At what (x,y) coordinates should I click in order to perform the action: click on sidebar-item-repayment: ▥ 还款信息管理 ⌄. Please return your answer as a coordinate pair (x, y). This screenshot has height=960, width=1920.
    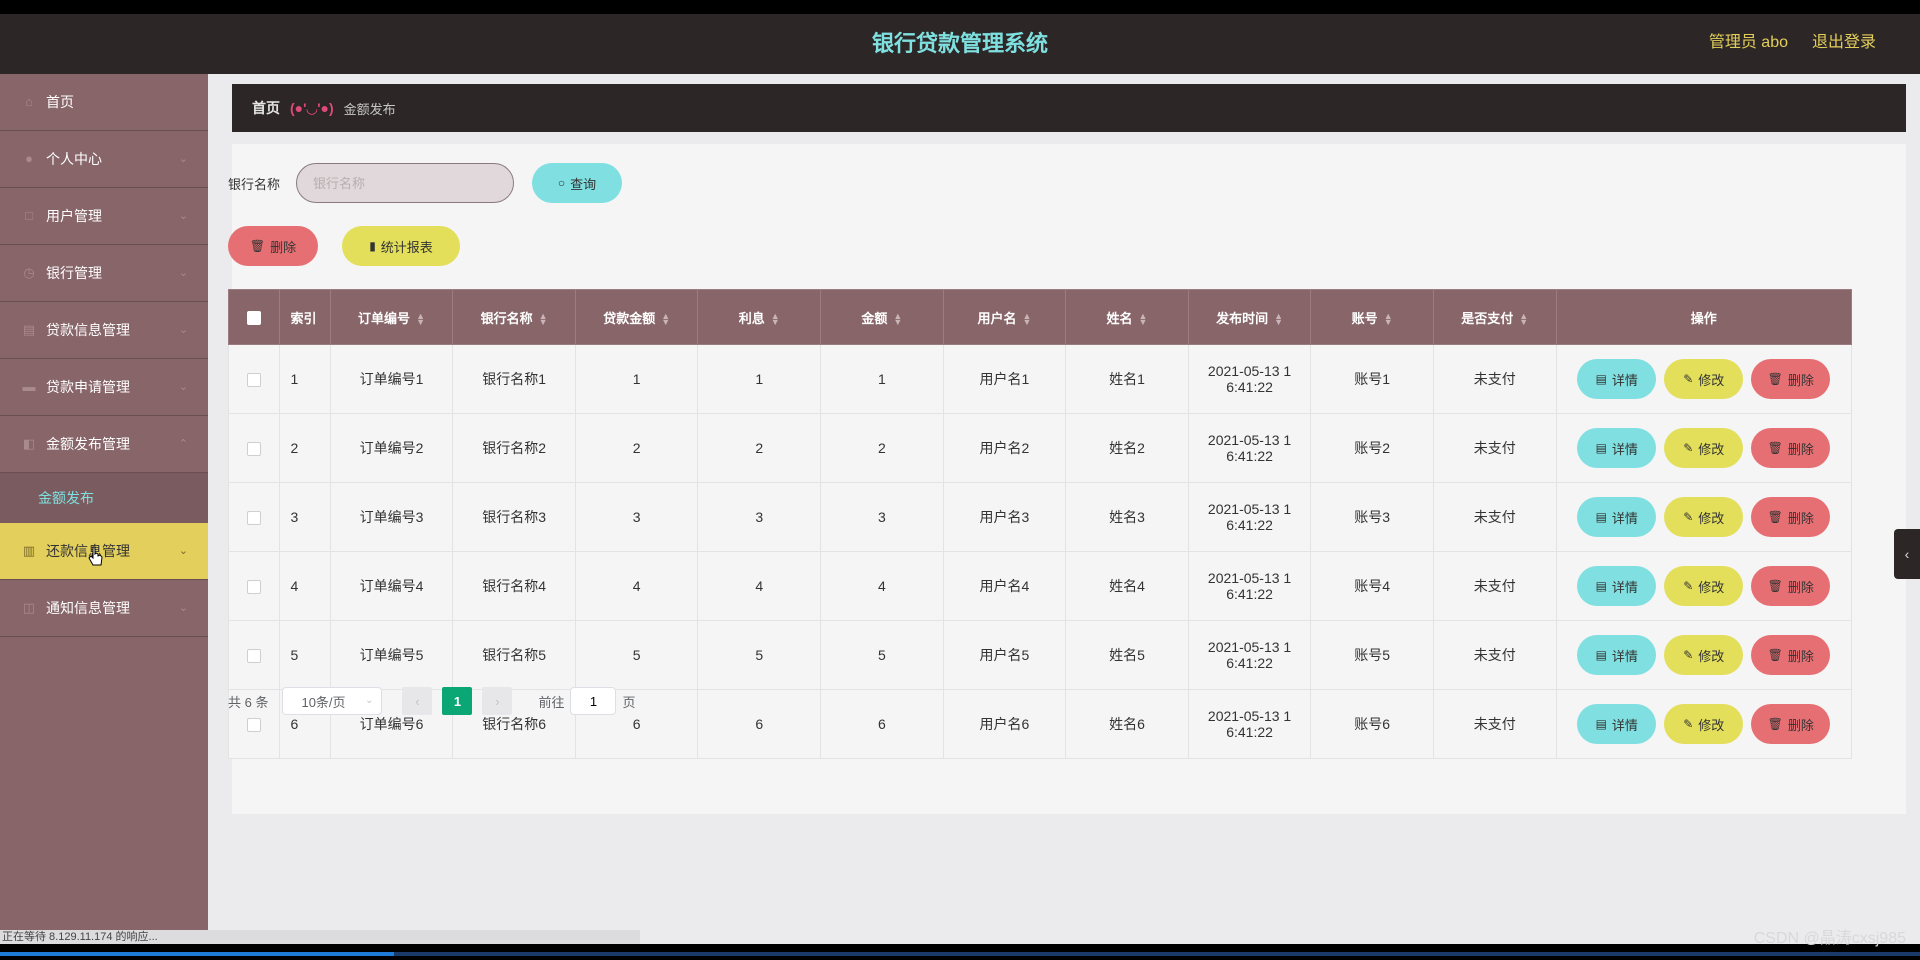
    Looking at the image, I should click on (104, 551).